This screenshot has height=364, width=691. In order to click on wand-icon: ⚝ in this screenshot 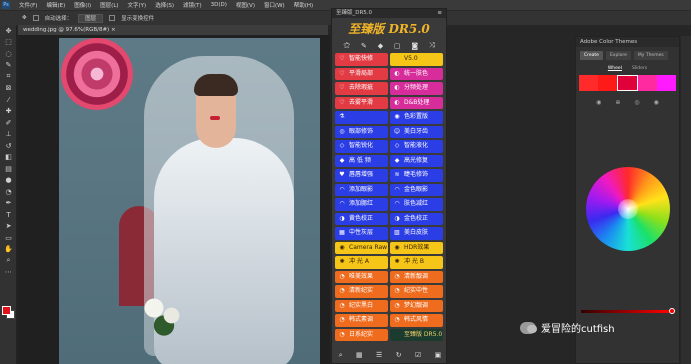, I will do `click(346, 45)`.